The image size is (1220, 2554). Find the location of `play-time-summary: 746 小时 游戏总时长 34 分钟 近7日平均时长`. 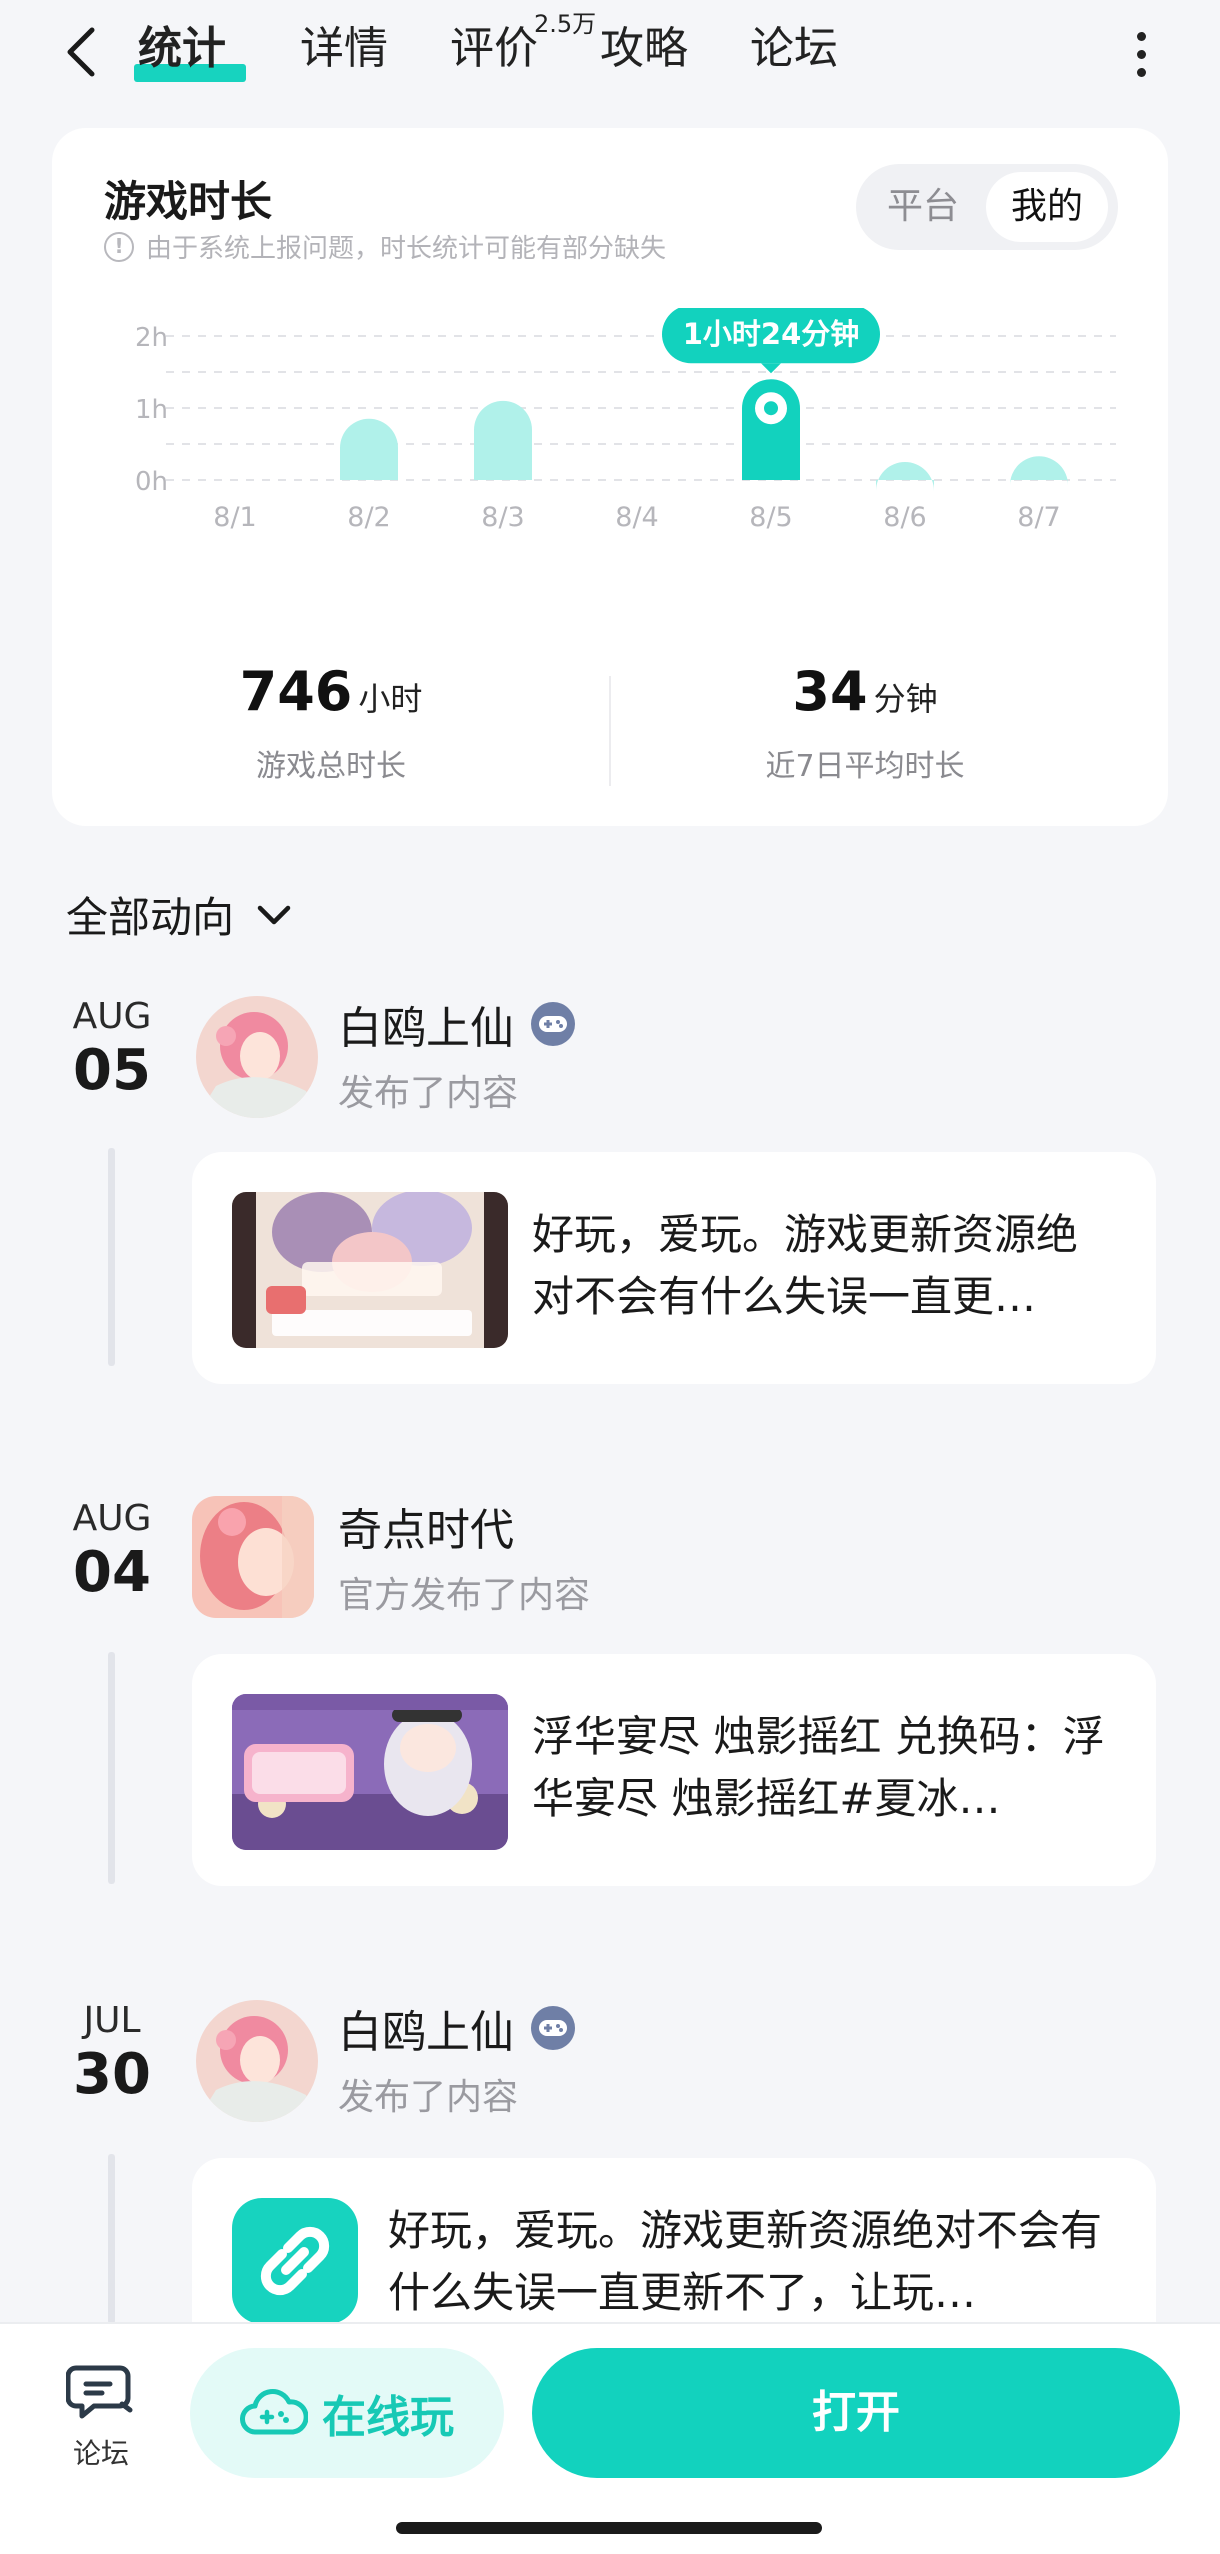

play-time-summary: 746 小时 游戏总时长 34 分钟 近7日平均时长 is located at coordinates (610, 730).